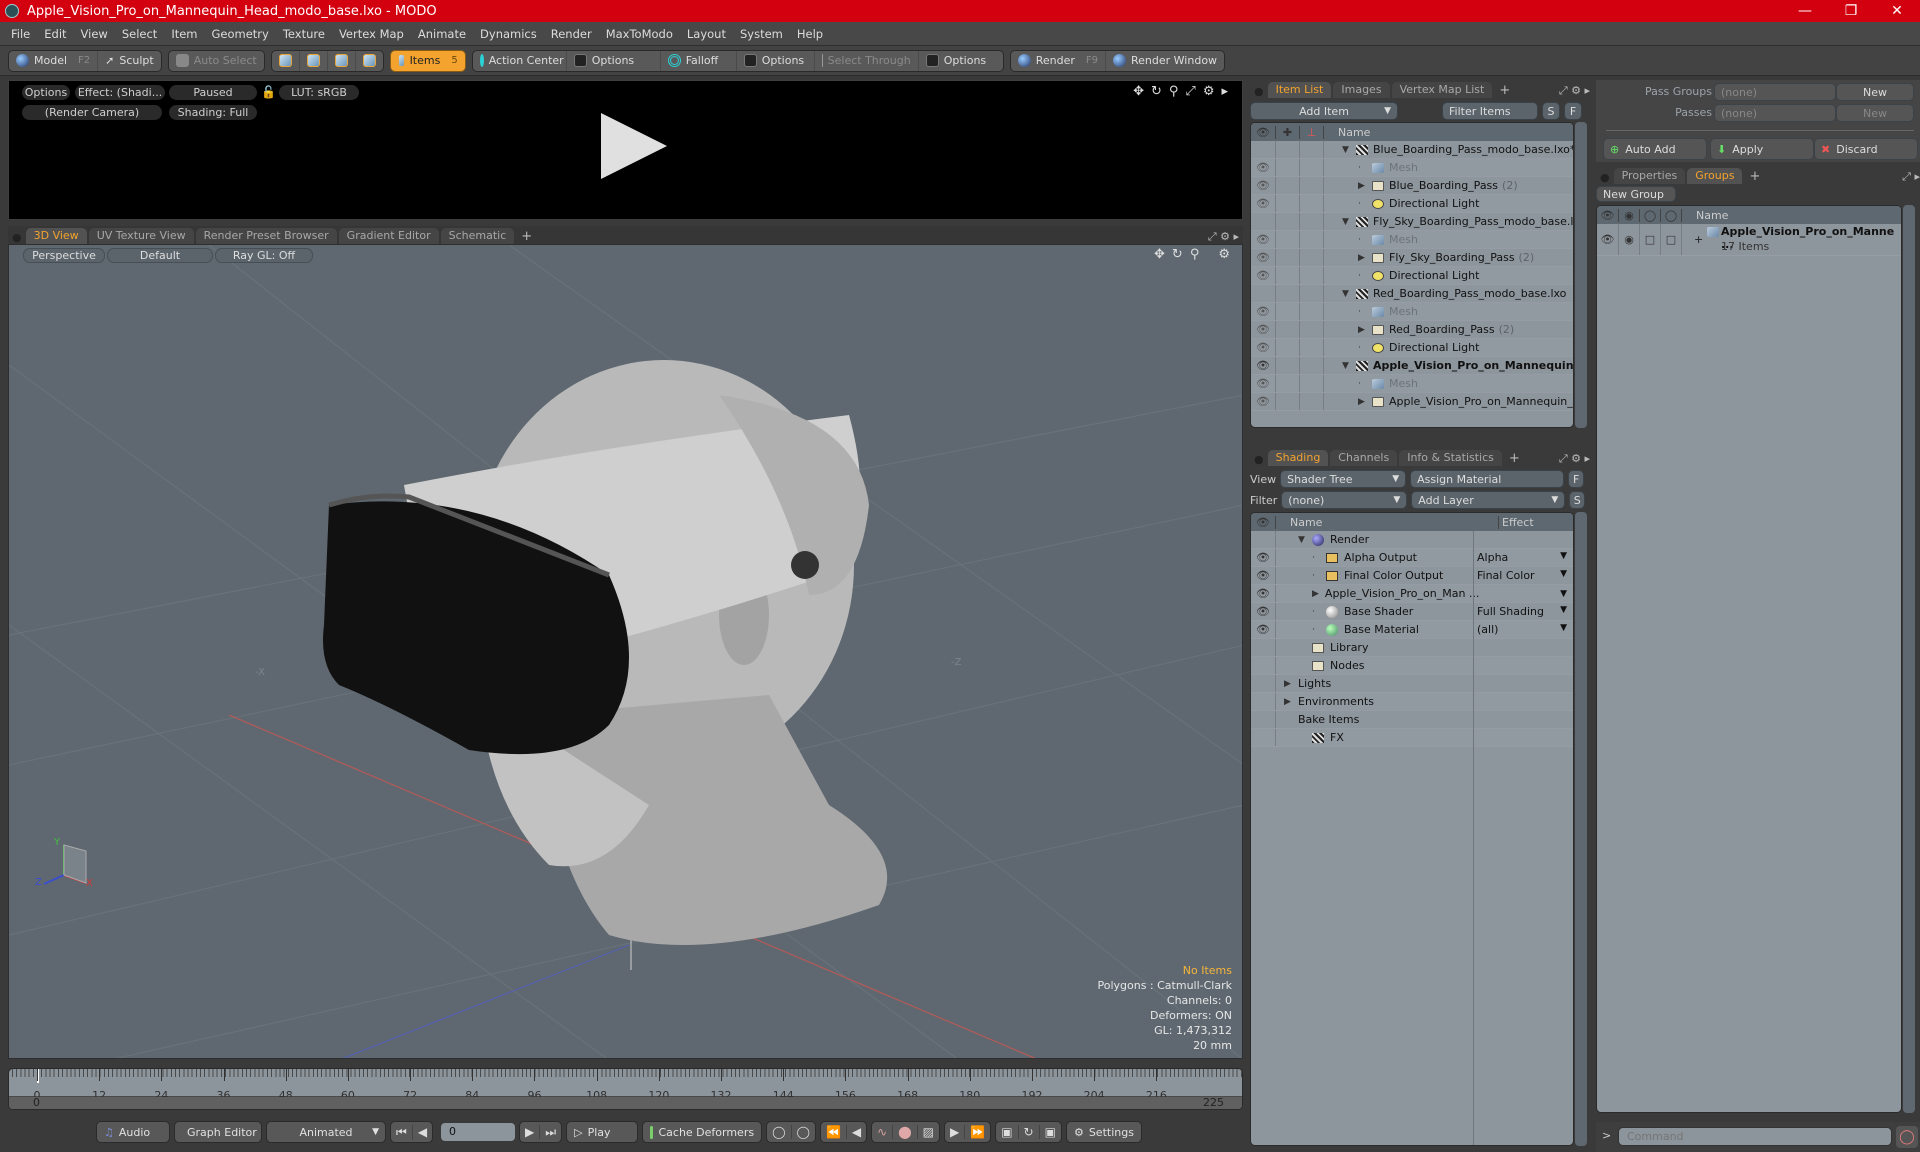  I want to click on effect-cell: Alpha ▼, so click(1523, 557).